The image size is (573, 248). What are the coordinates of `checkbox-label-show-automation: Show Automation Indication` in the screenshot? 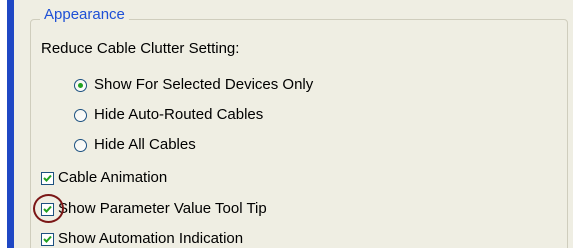 It's located at (151, 238).